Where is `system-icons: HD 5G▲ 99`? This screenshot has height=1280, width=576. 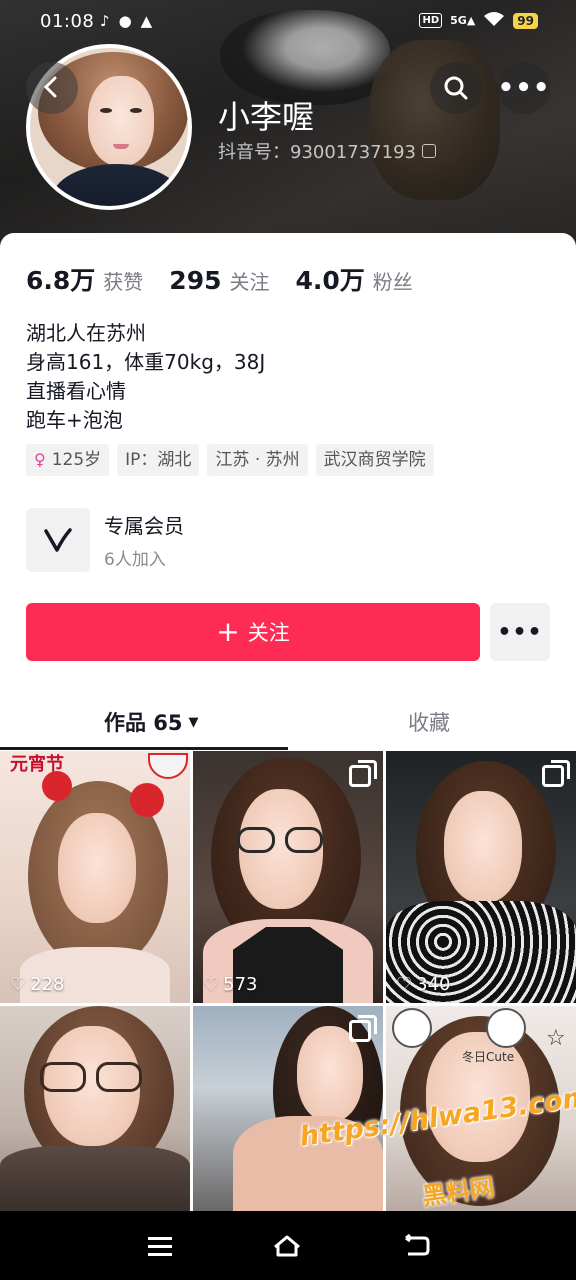 system-icons: HD 5G▲ 99 is located at coordinates (478, 20).